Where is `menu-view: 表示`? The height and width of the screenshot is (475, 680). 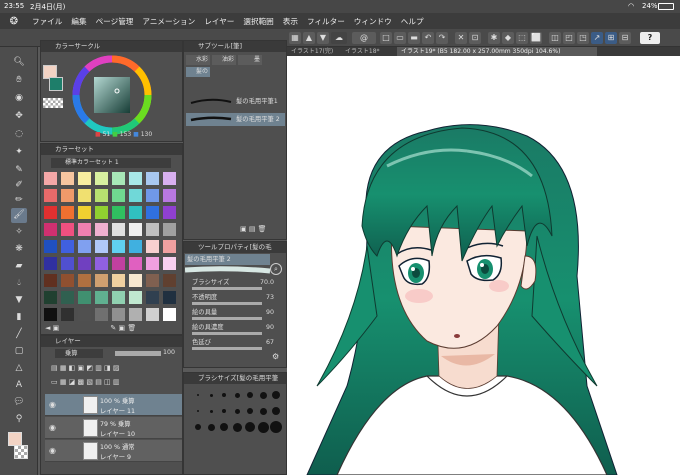
menu-view: 表示 is located at coordinates (290, 21).